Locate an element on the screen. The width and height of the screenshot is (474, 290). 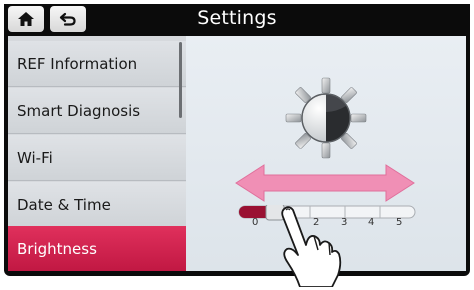
swipe-hand-icon is located at coordinates (311, 246).